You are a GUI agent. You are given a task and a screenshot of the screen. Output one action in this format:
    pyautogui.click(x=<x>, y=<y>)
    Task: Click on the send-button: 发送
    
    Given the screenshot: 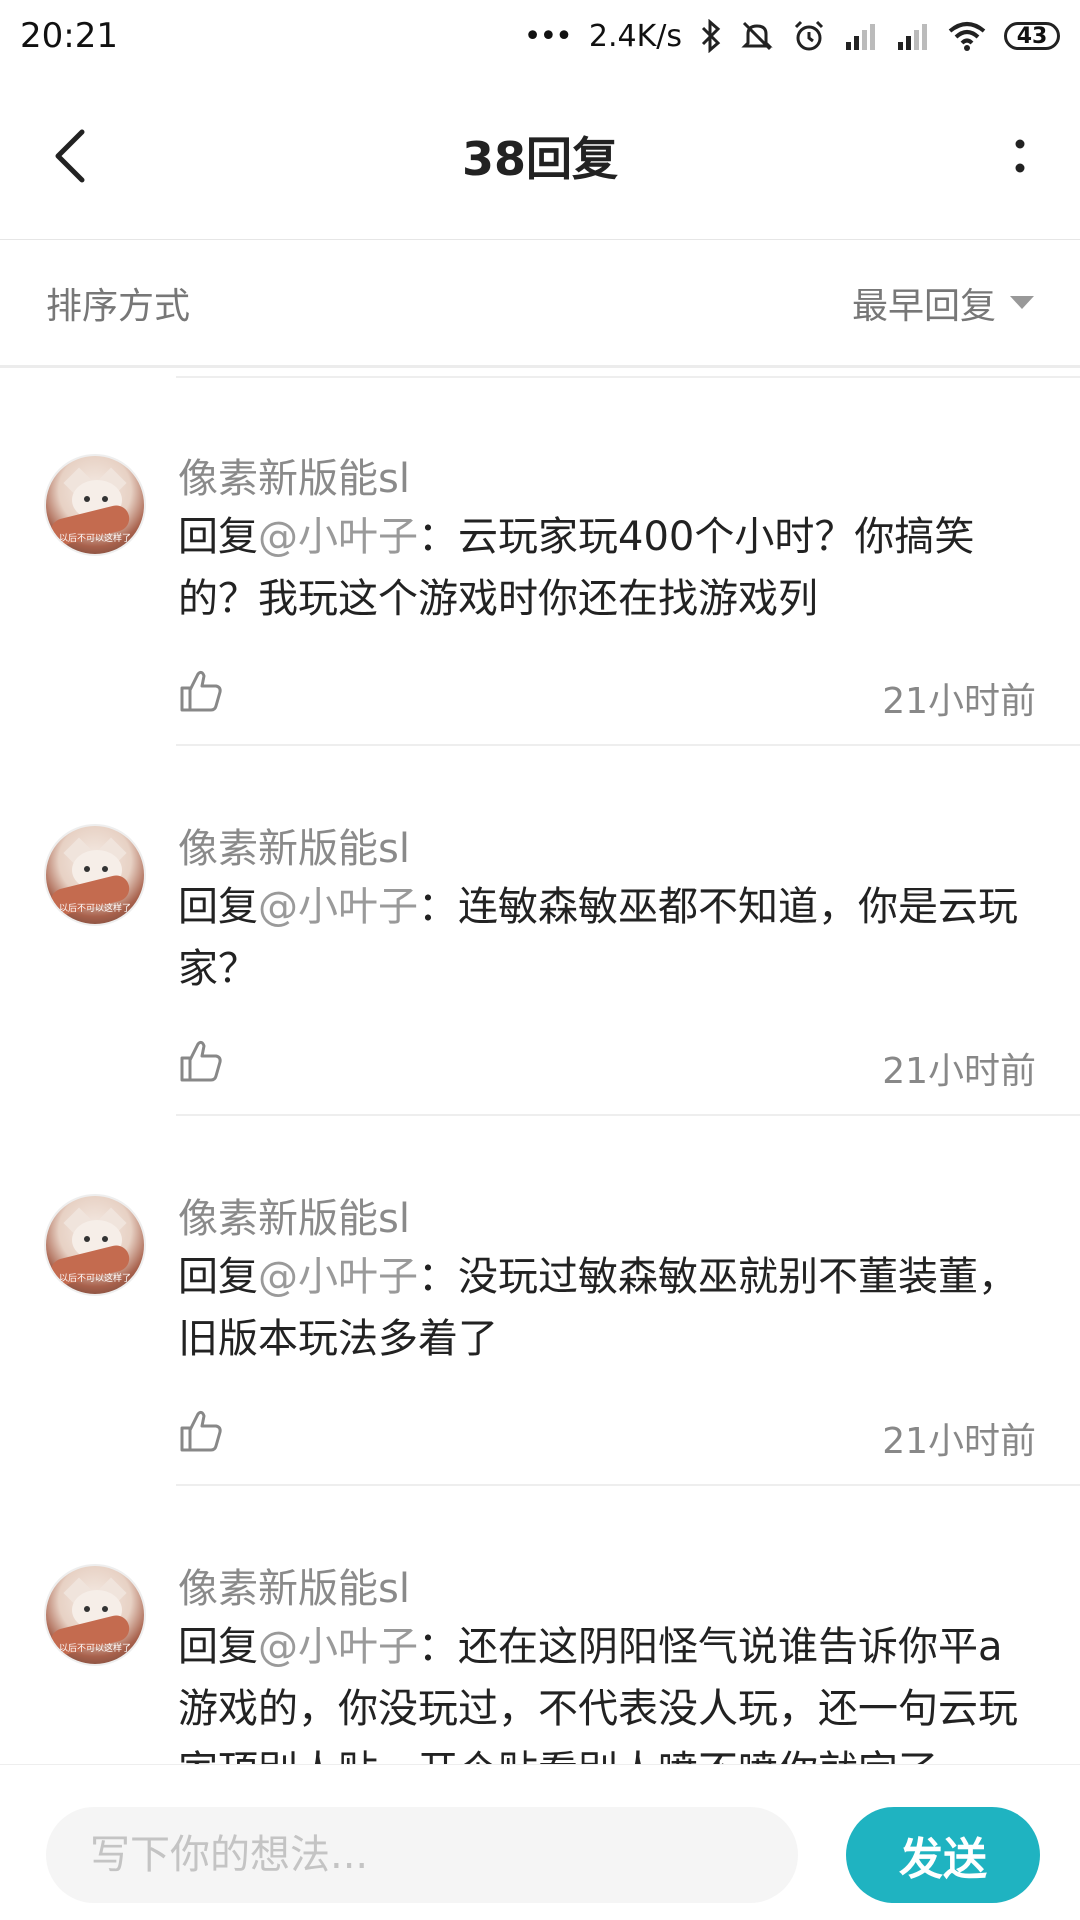 What is the action you would take?
    pyautogui.click(x=943, y=1855)
    